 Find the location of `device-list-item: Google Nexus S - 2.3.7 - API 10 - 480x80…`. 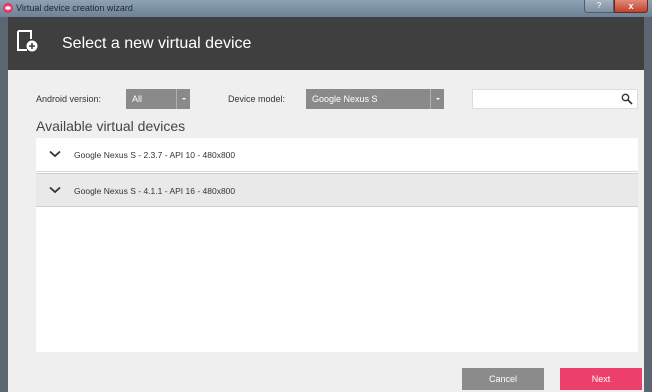

device-list-item: Google Nexus S - 2.3.7 - API 10 - 480x80… is located at coordinates (337, 155).